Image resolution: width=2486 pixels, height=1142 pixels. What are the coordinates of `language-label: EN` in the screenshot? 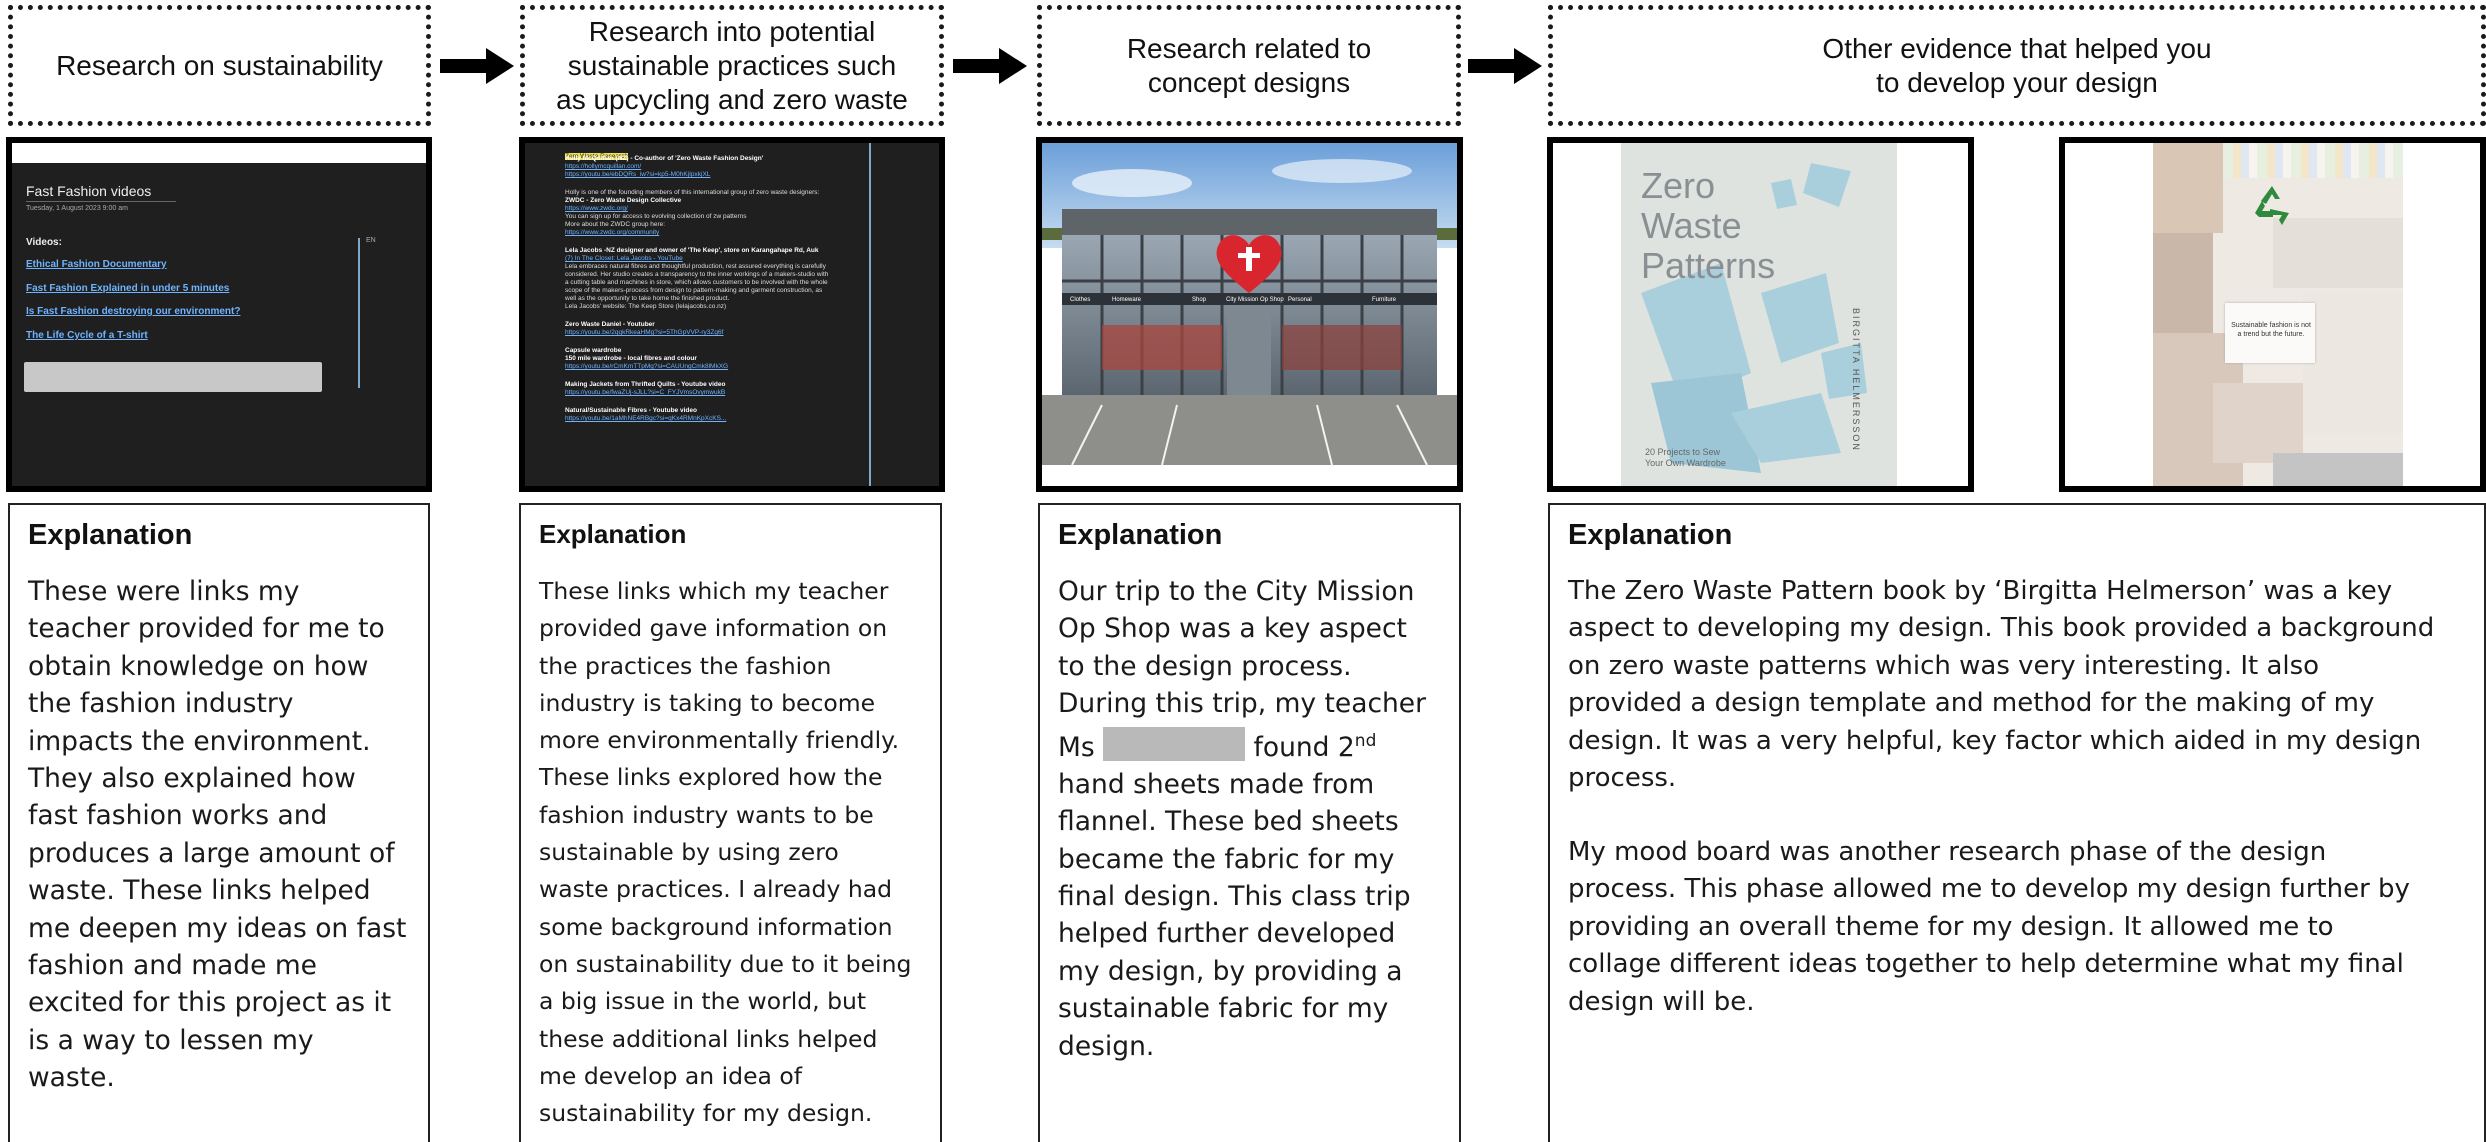 It's located at (371, 240).